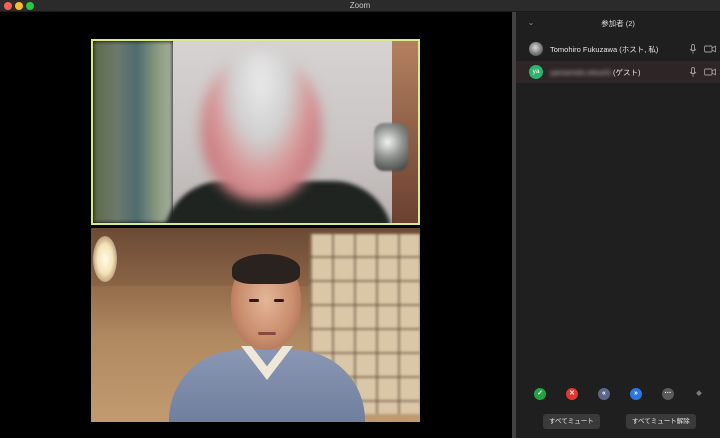 Image resolution: width=720 pixels, height=438 pixels. I want to click on participant-name: Tomohiro Fukuzawa (ホスト, 私), so click(604, 49).